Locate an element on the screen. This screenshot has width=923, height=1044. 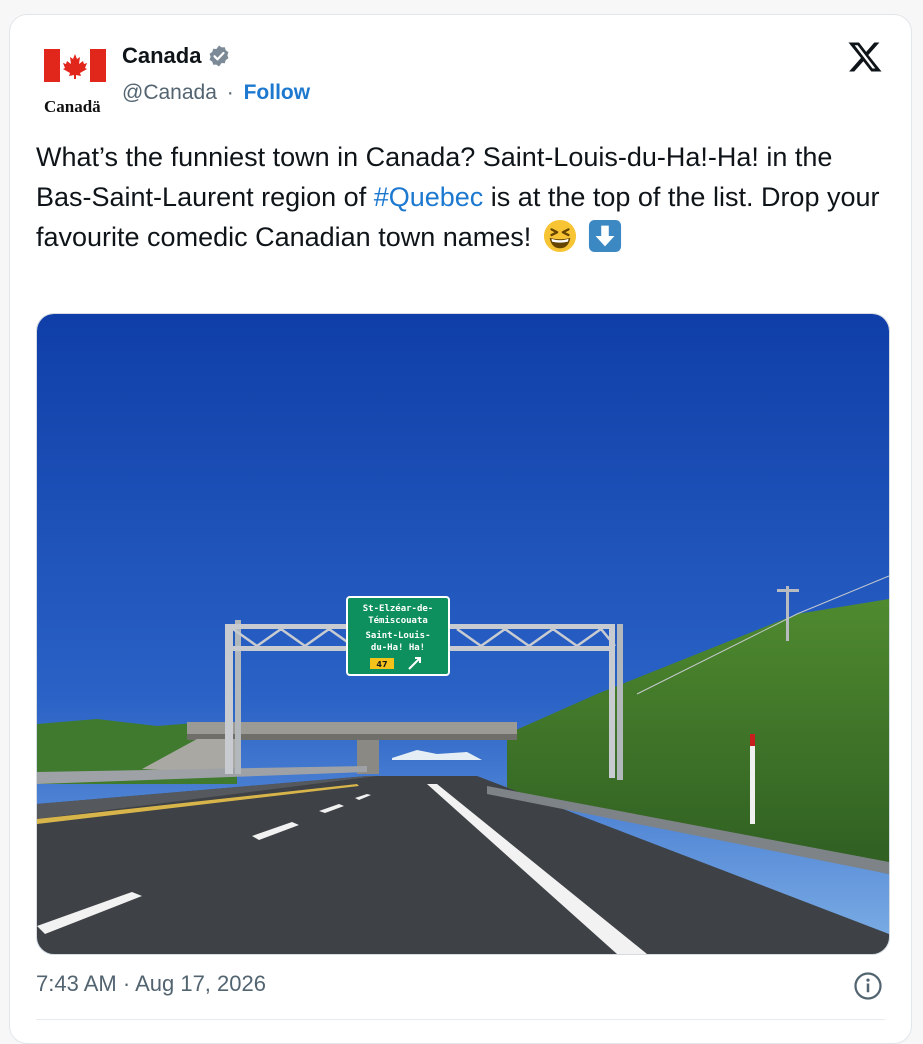
display-name: Canada is located at coordinates (161, 56).